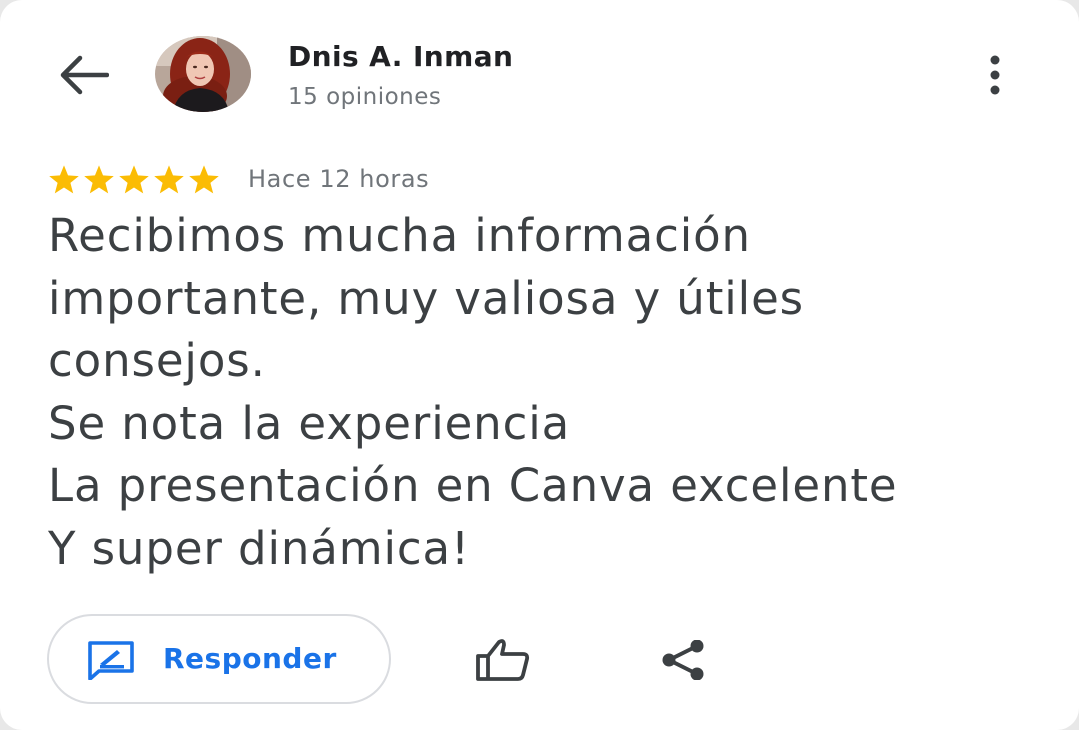  I want to click on review-text-line: La presentación en Canva excelente, so click(473, 485).